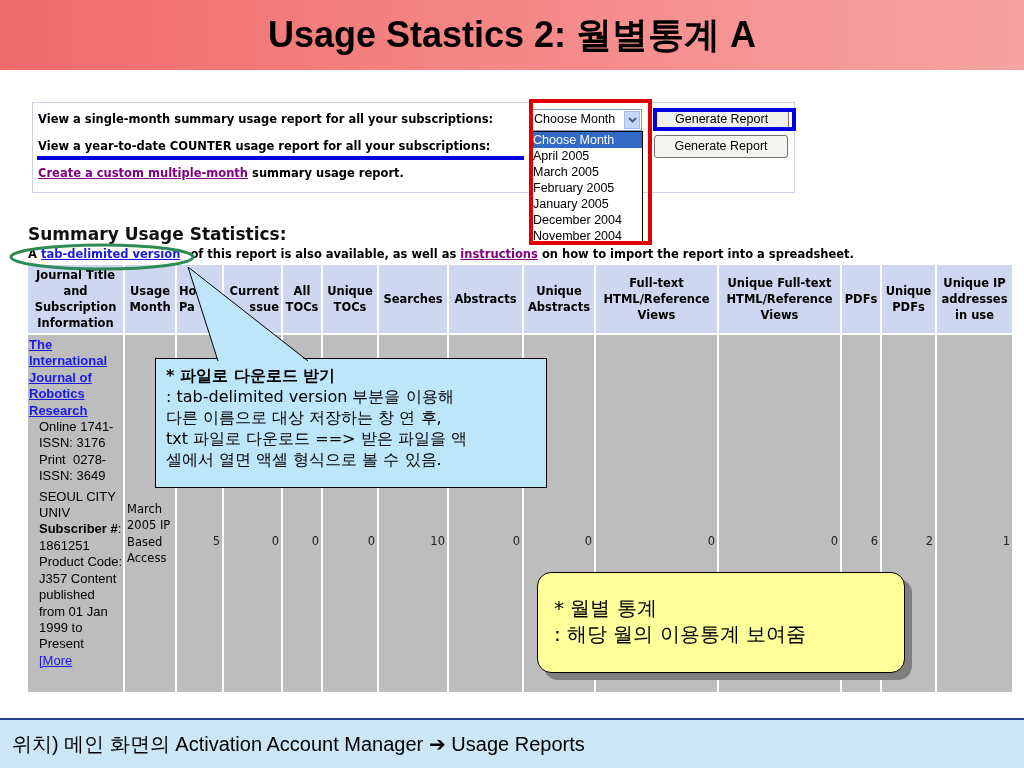 The image size is (1024, 768). I want to click on download-link: tab-delimited version, so click(110, 254).